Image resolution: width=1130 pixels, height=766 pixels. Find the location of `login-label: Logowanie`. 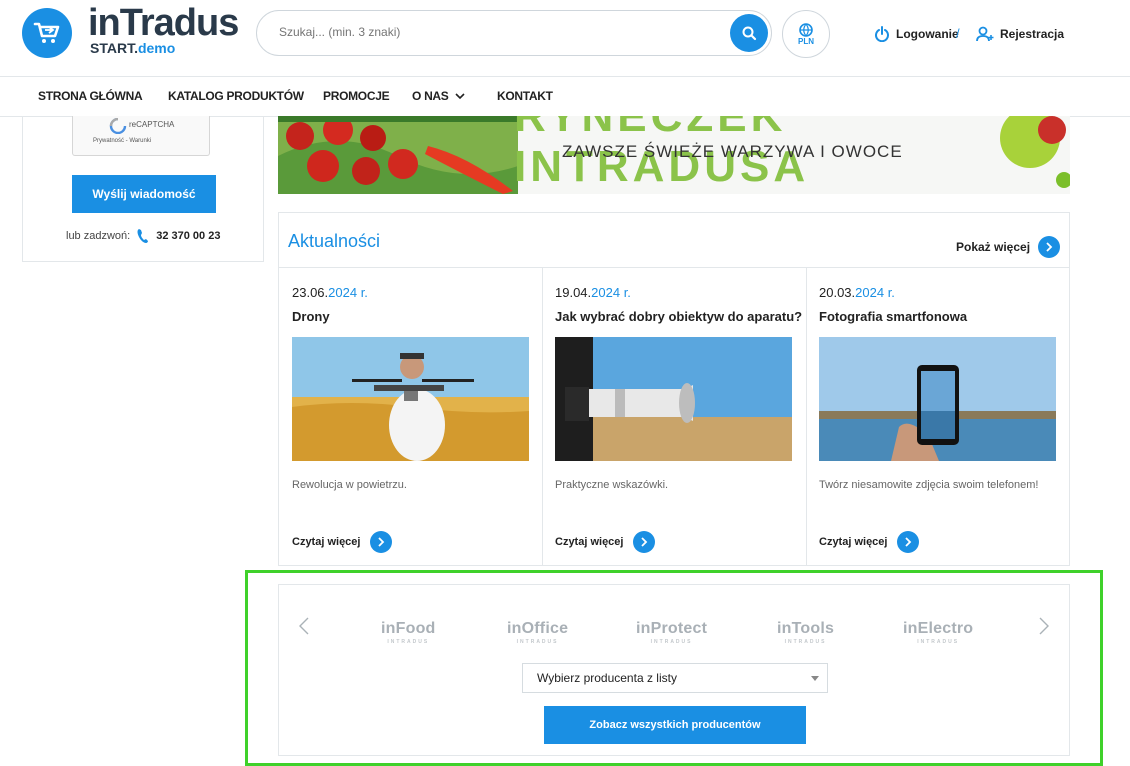

login-label: Logowanie is located at coordinates (927, 34).